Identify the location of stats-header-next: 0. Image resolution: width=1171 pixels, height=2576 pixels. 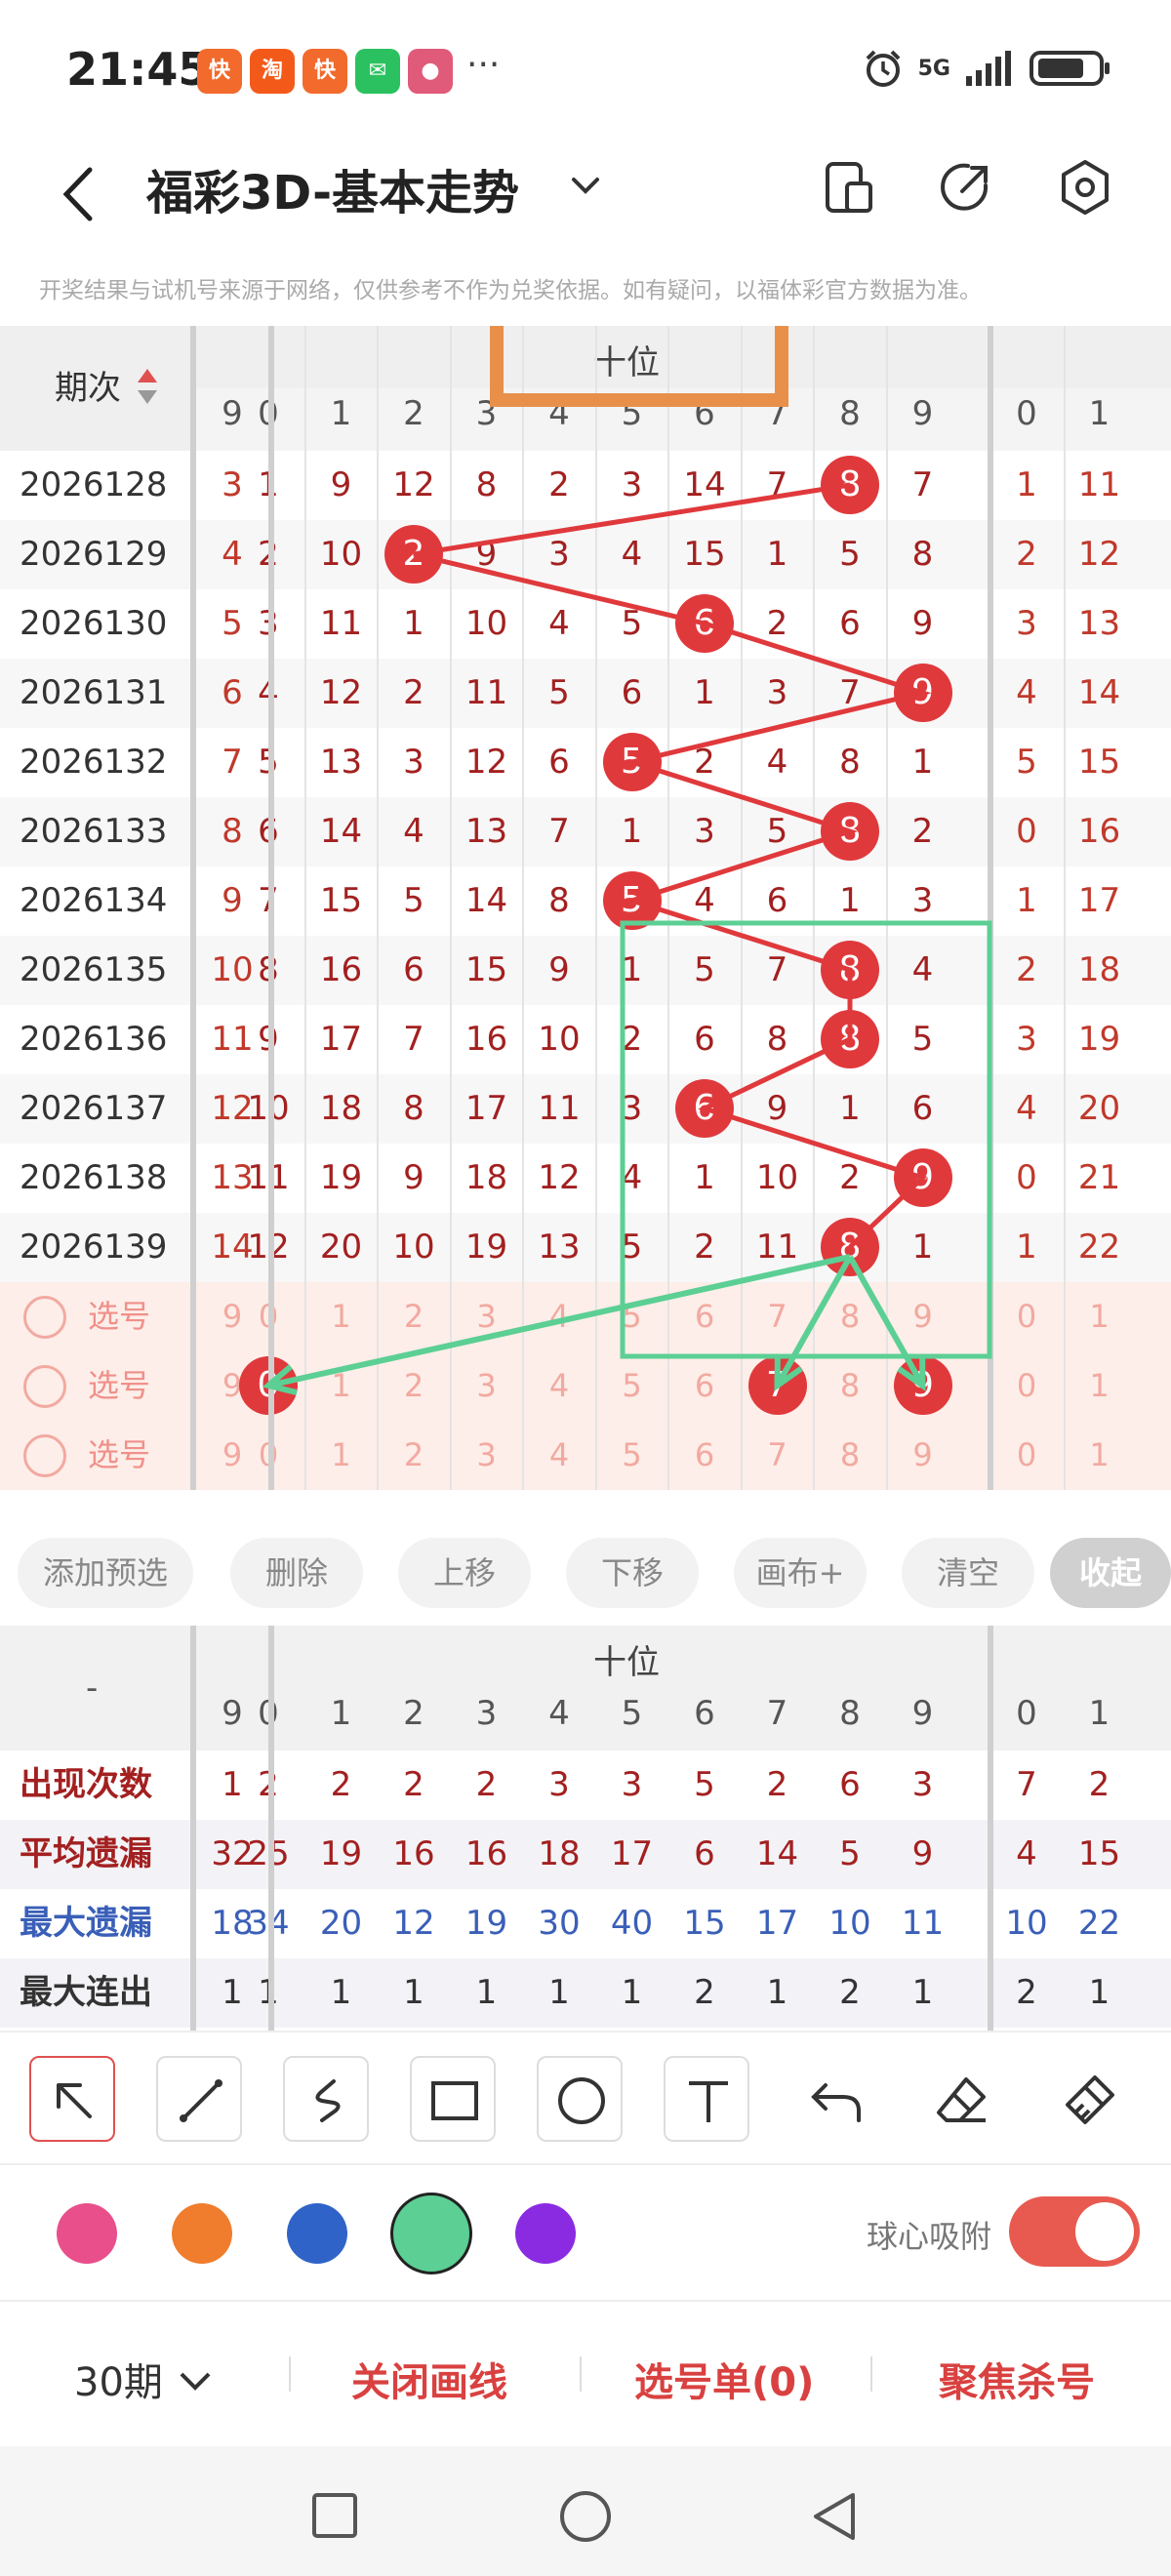
(1026, 1713).